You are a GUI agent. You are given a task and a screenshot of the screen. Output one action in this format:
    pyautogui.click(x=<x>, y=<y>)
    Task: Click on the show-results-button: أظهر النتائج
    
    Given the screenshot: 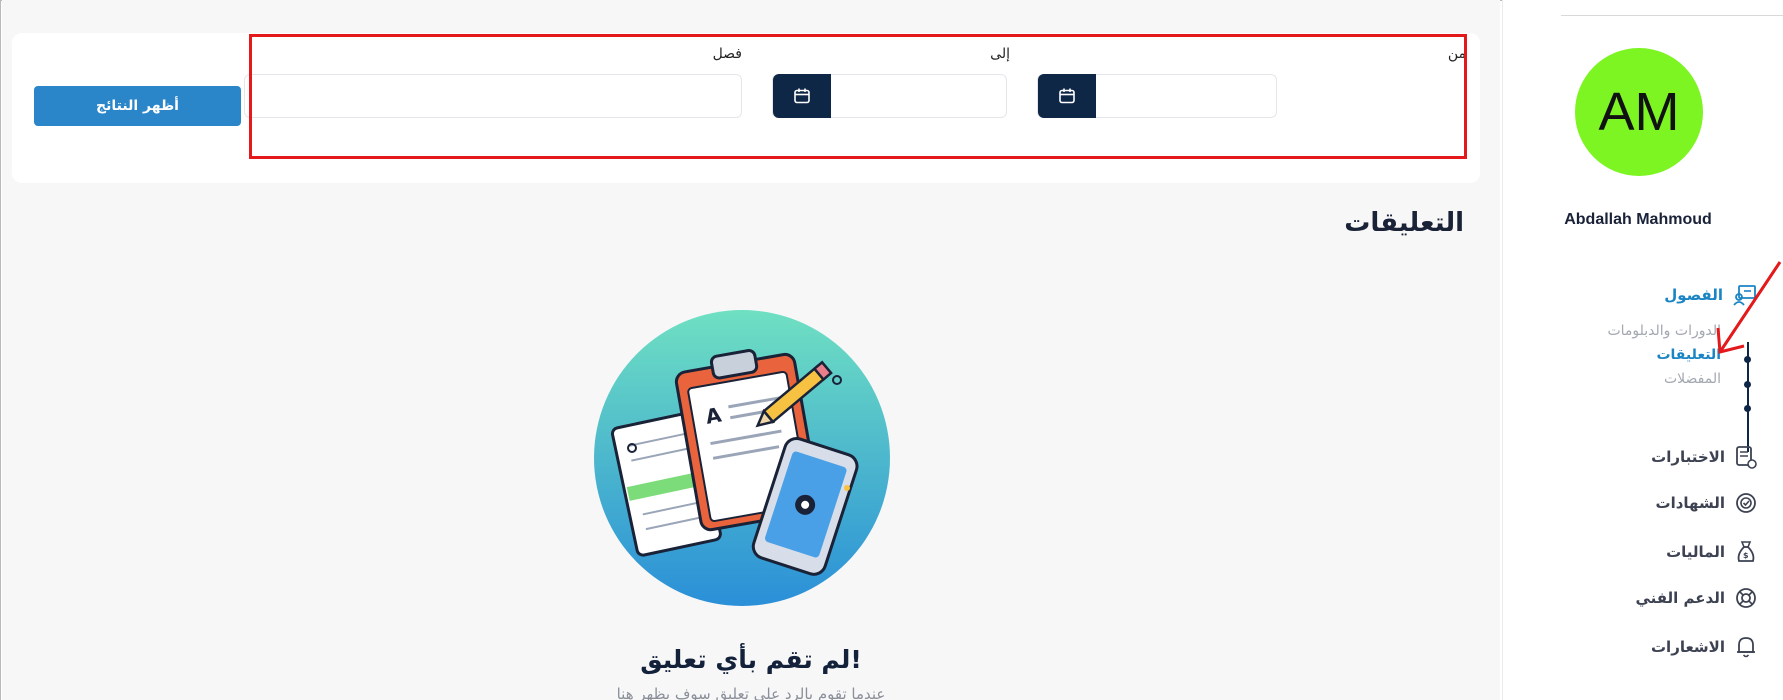 What is the action you would take?
    pyautogui.click(x=137, y=106)
    